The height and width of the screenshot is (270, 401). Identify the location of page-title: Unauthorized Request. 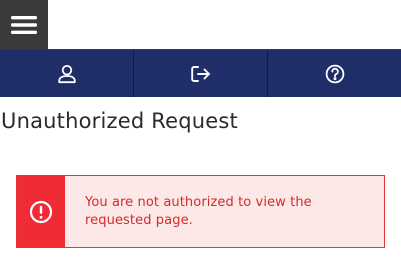
(119, 121).